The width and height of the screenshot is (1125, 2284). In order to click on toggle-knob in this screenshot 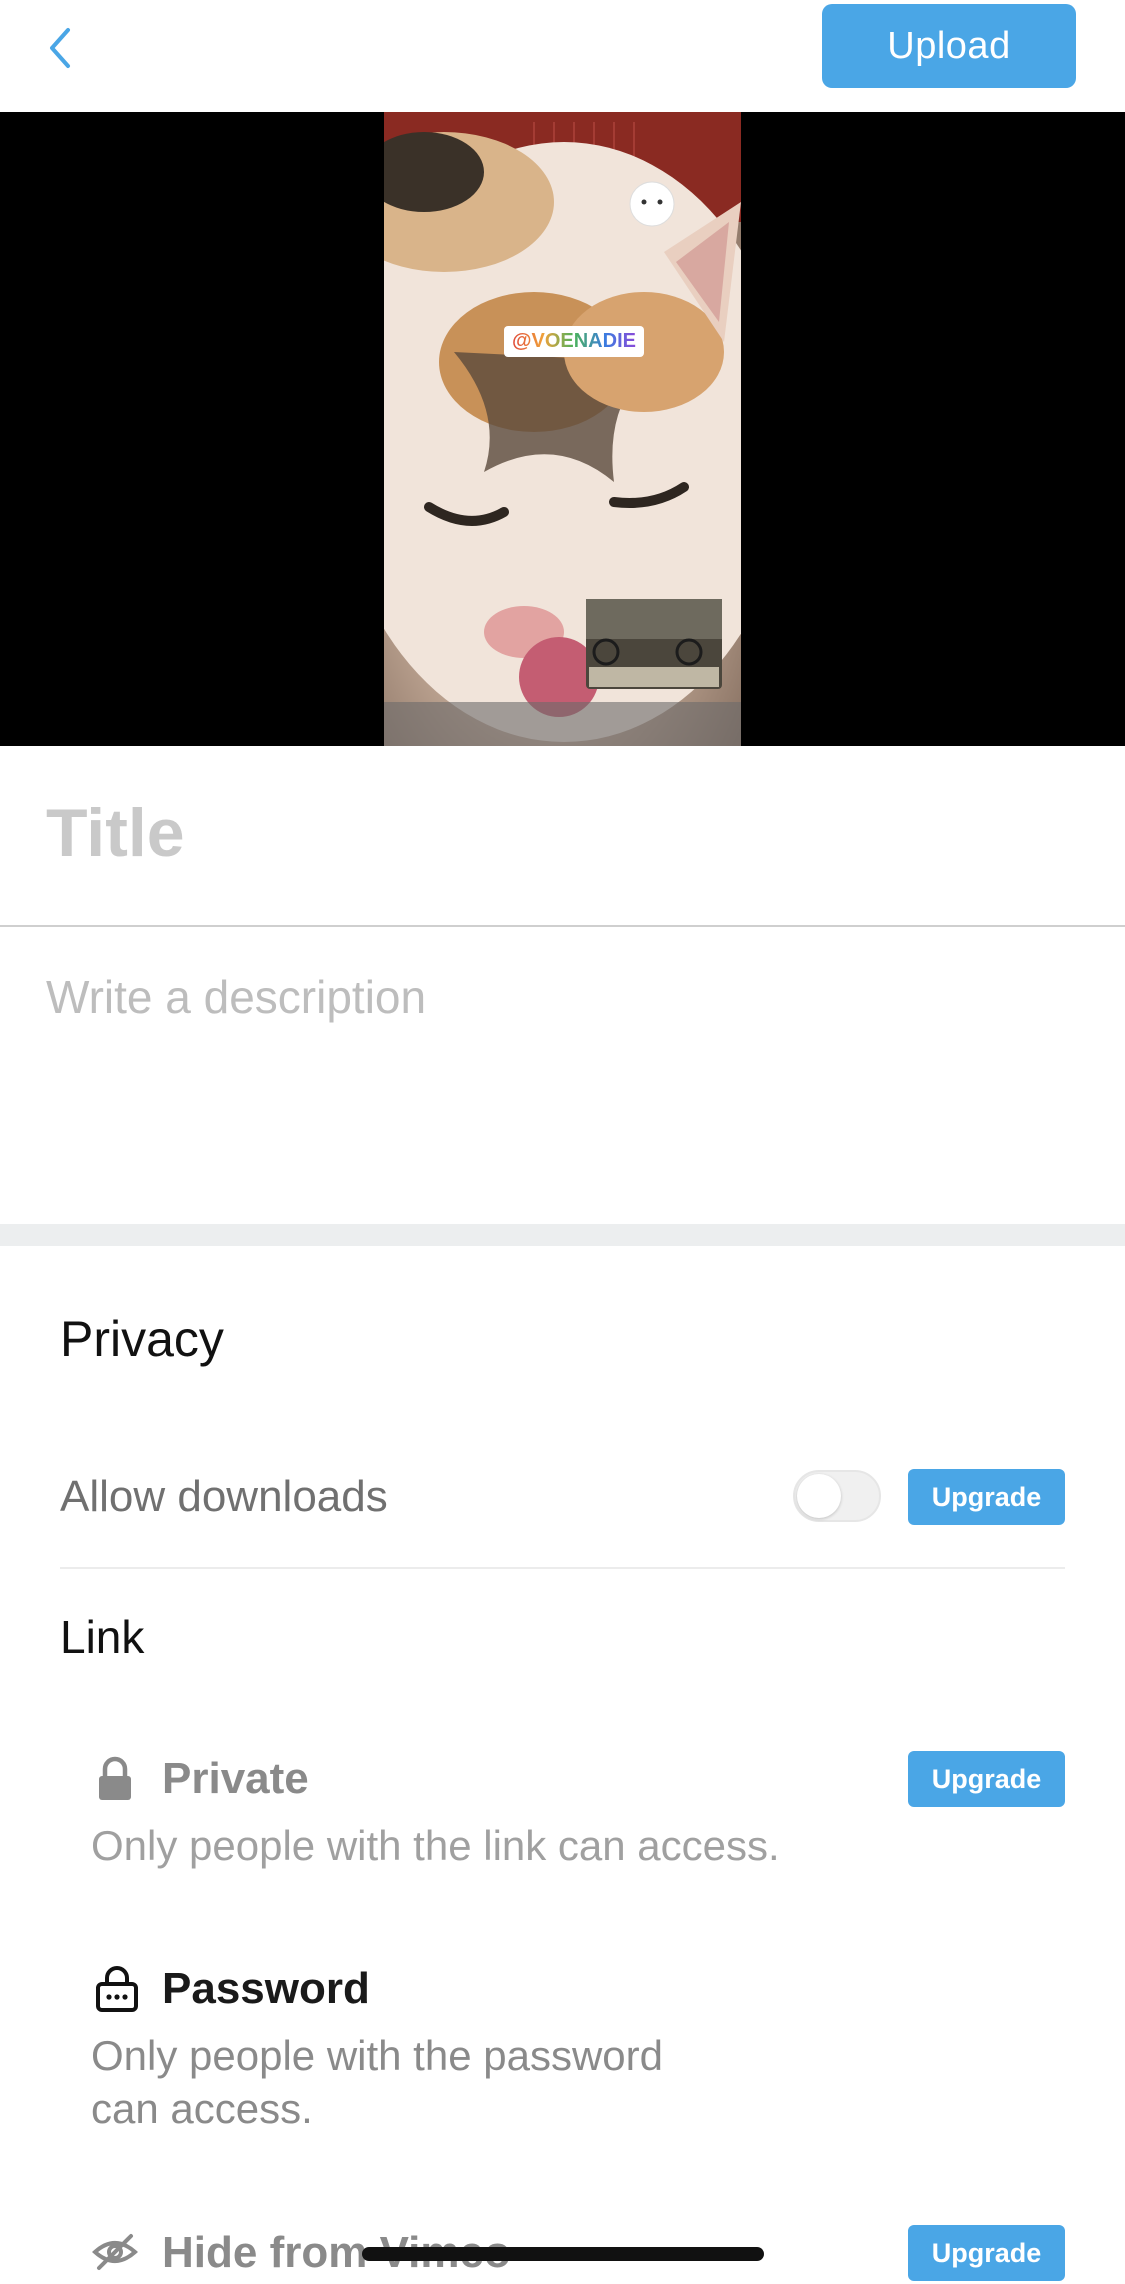, I will do `click(819, 1496)`.